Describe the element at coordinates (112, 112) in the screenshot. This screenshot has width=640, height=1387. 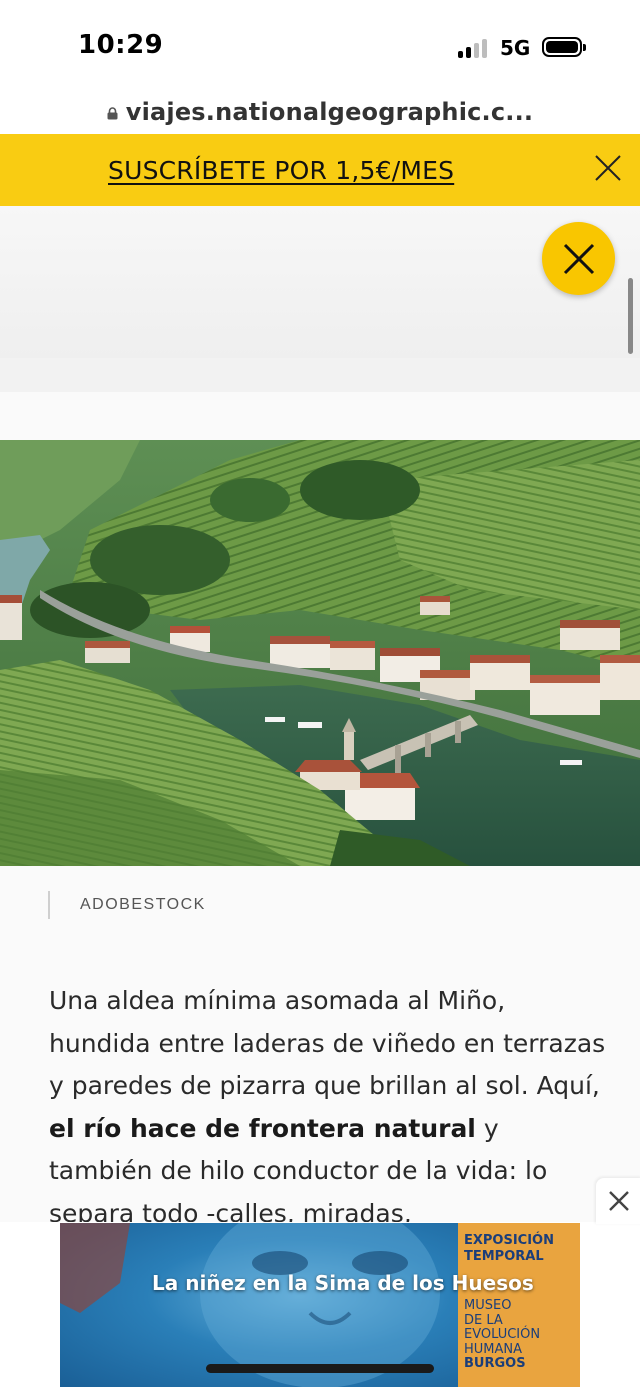
I see `lock-icon` at that location.